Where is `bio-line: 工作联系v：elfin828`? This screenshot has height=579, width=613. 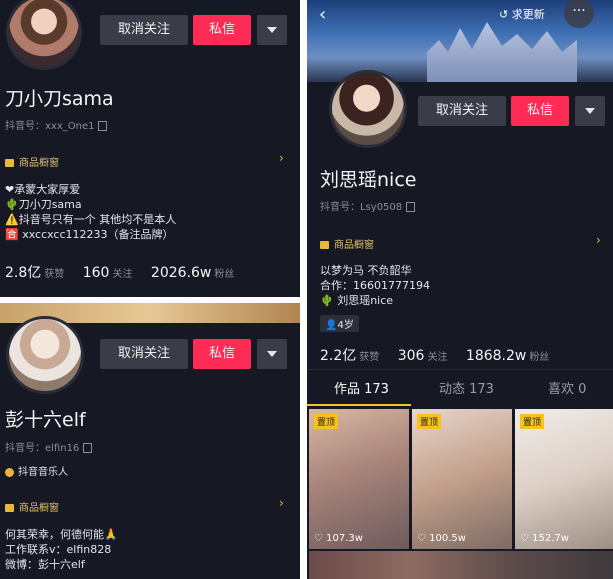 bio-line: 工作联系v：elfin828 is located at coordinates (58, 549).